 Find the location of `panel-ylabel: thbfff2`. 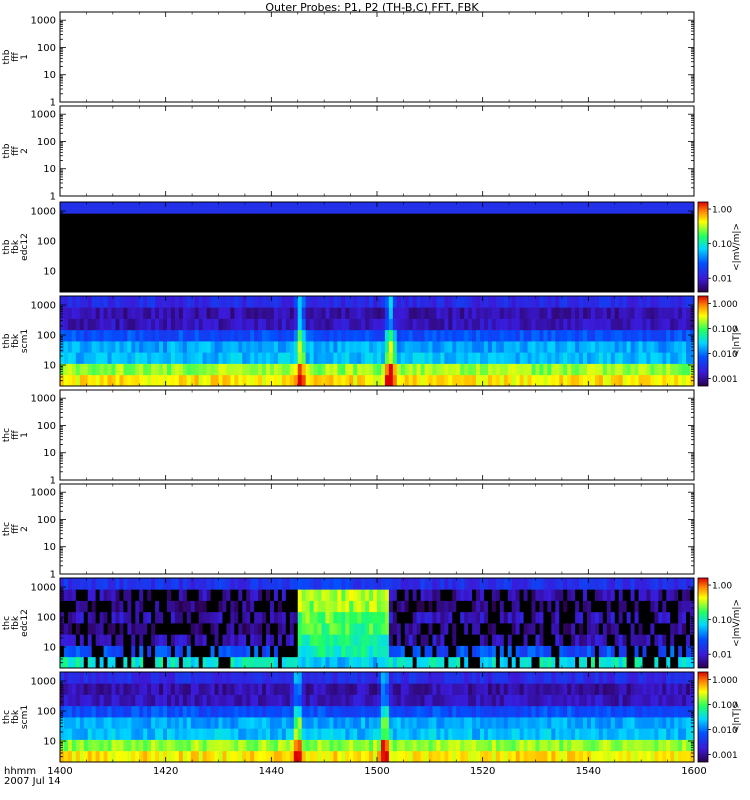

panel-ylabel: thbfff2 is located at coordinates (16, 150).